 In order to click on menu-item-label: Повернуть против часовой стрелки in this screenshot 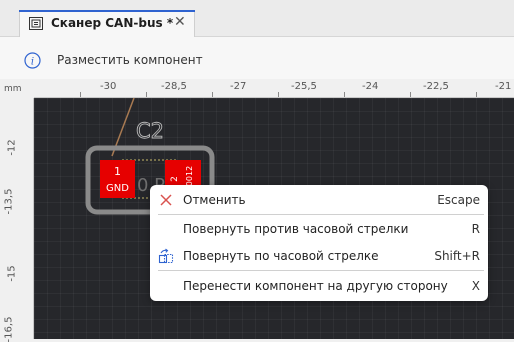, I will do `click(296, 229)`.